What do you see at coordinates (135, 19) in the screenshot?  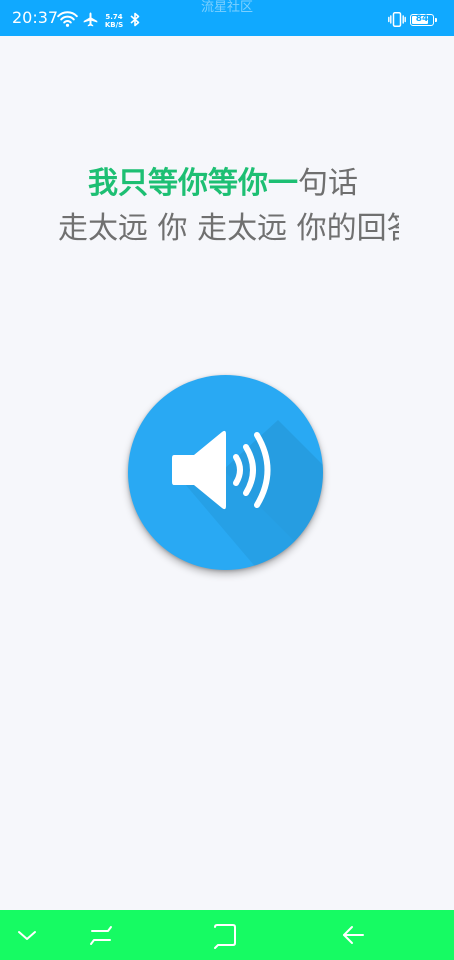 I see `bluetooth-icon` at bounding box center [135, 19].